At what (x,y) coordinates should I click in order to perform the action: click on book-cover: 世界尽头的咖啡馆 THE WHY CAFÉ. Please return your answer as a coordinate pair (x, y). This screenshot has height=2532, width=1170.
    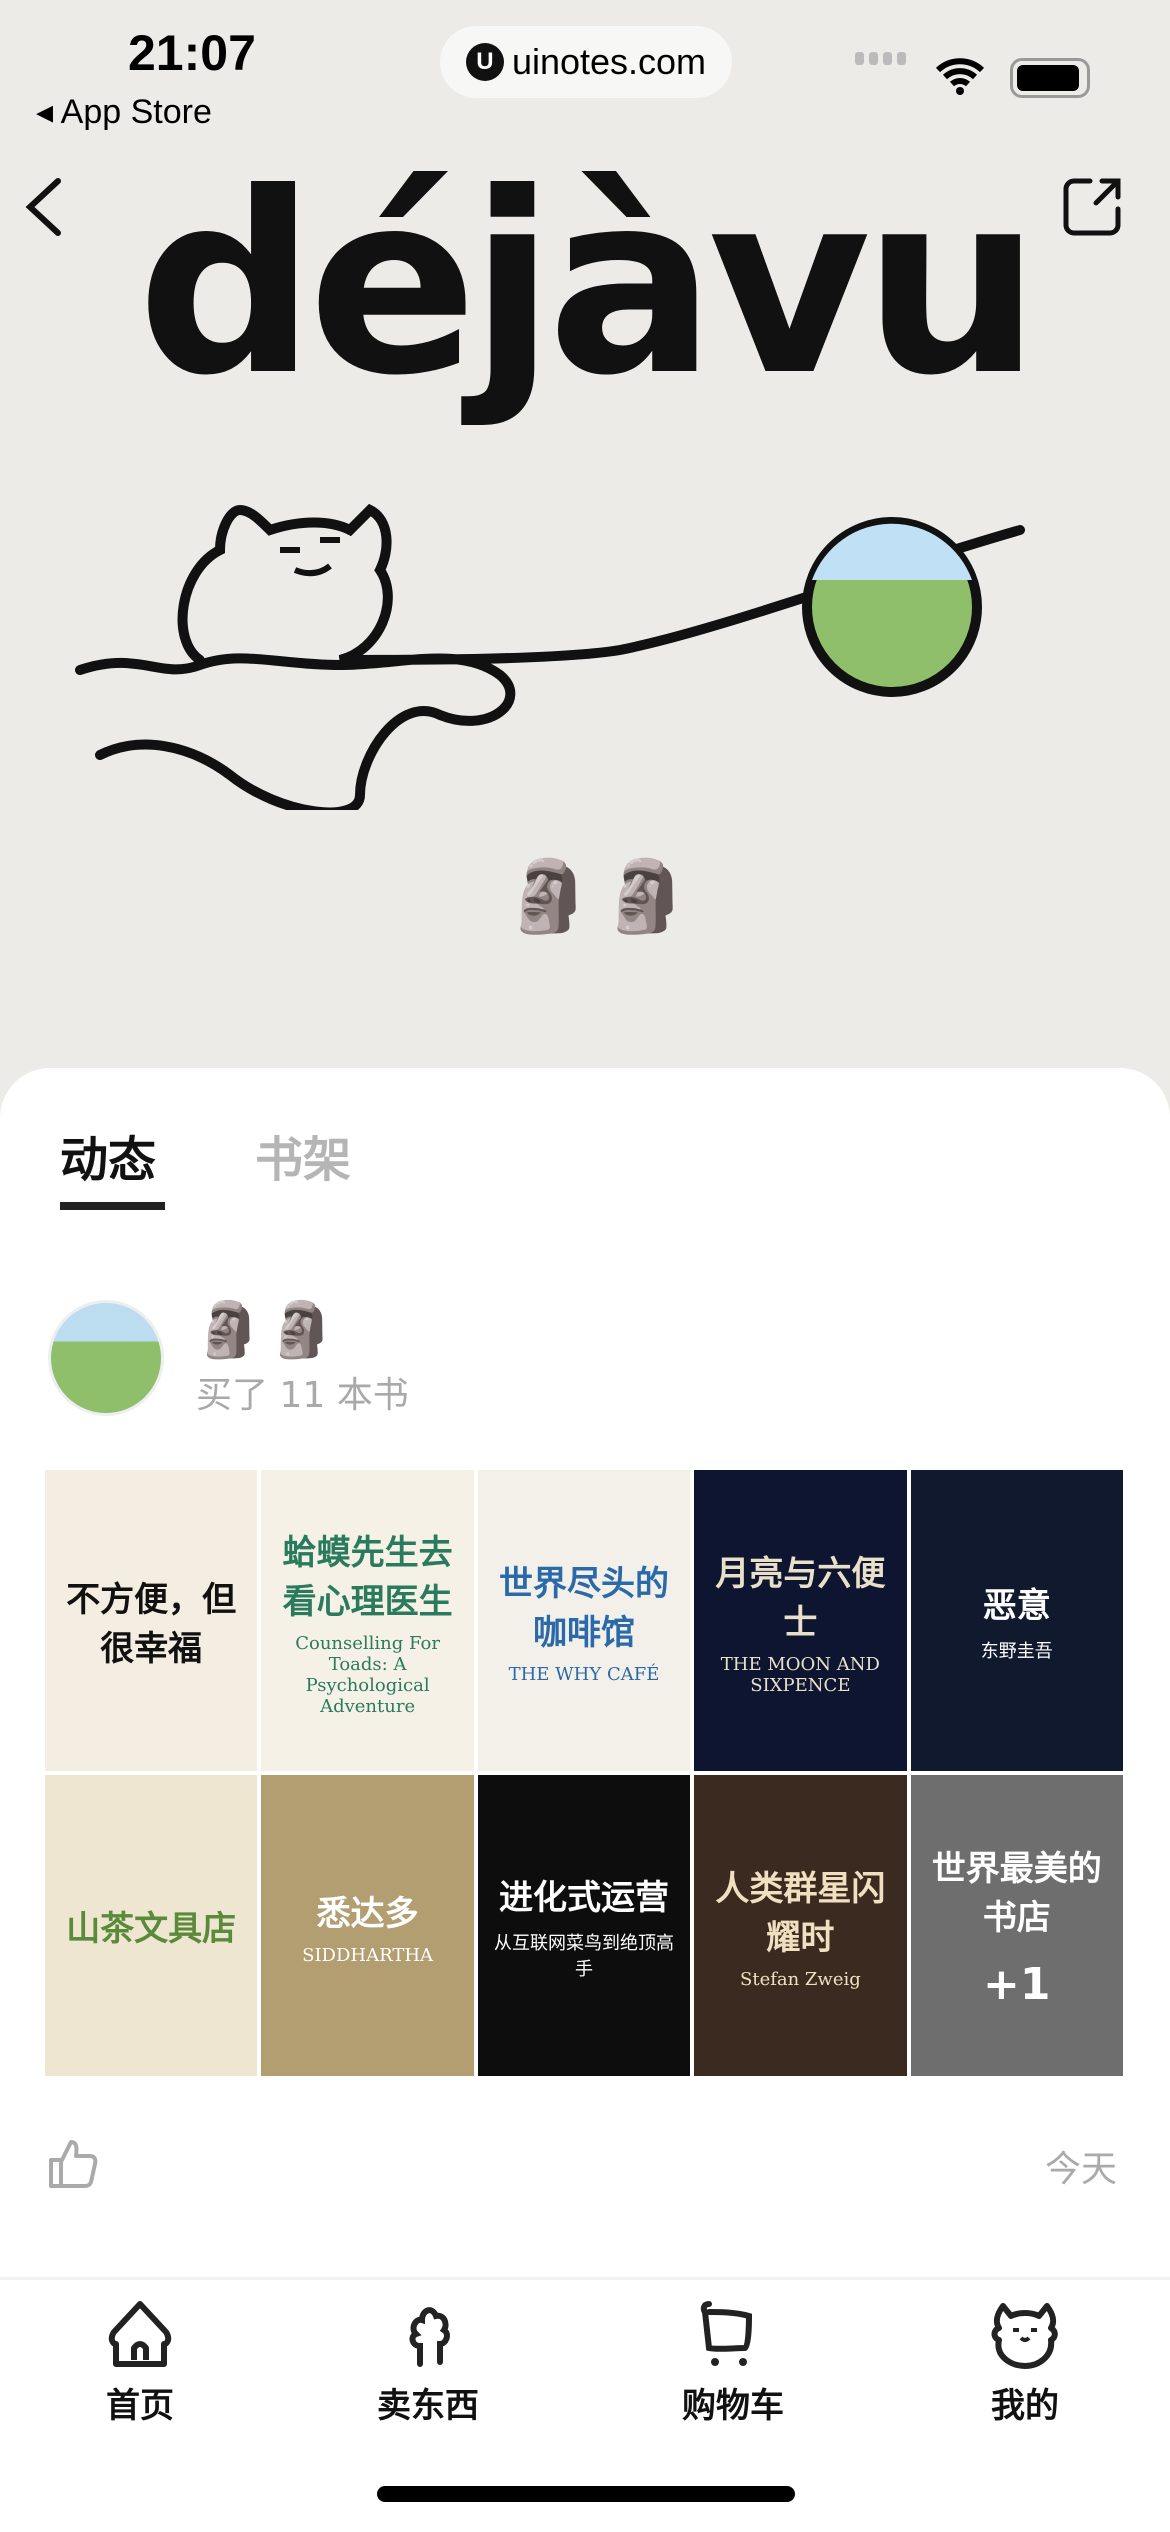
    Looking at the image, I should click on (584, 1620).